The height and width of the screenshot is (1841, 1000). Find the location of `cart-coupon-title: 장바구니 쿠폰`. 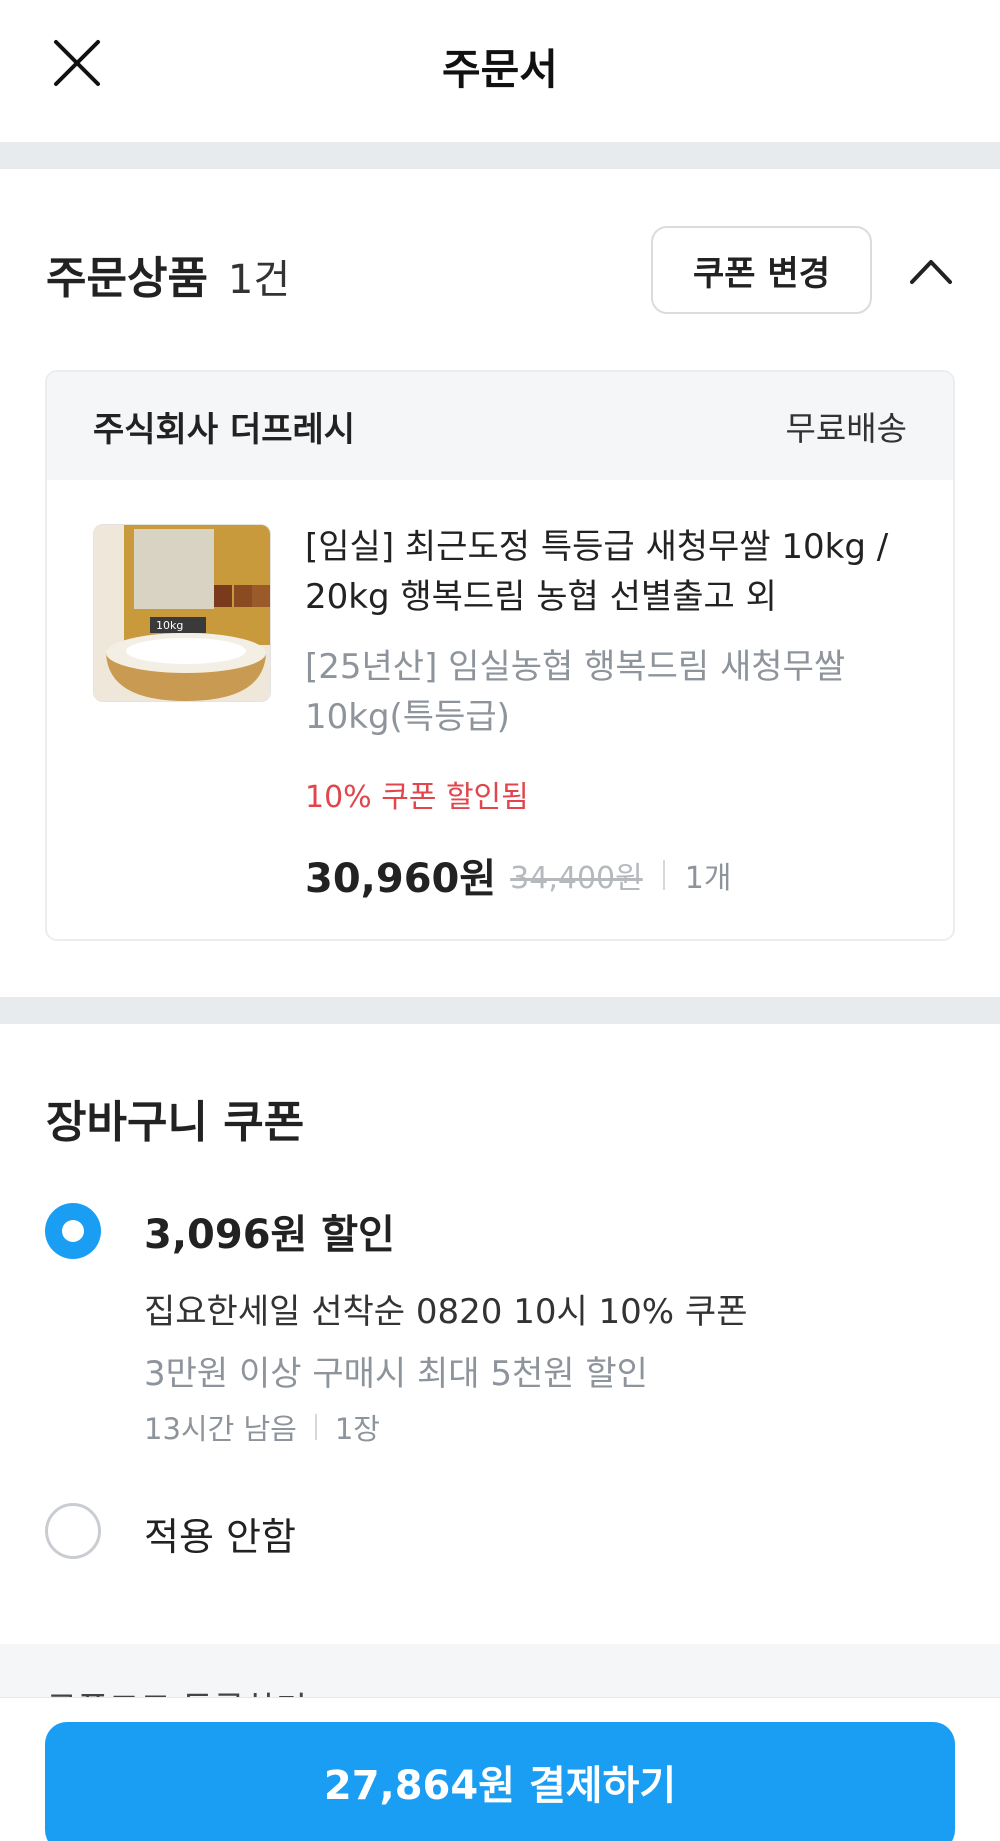

cart-coupon-title: 장바구니 쿠폰 is located at coordinates (175, 1122).